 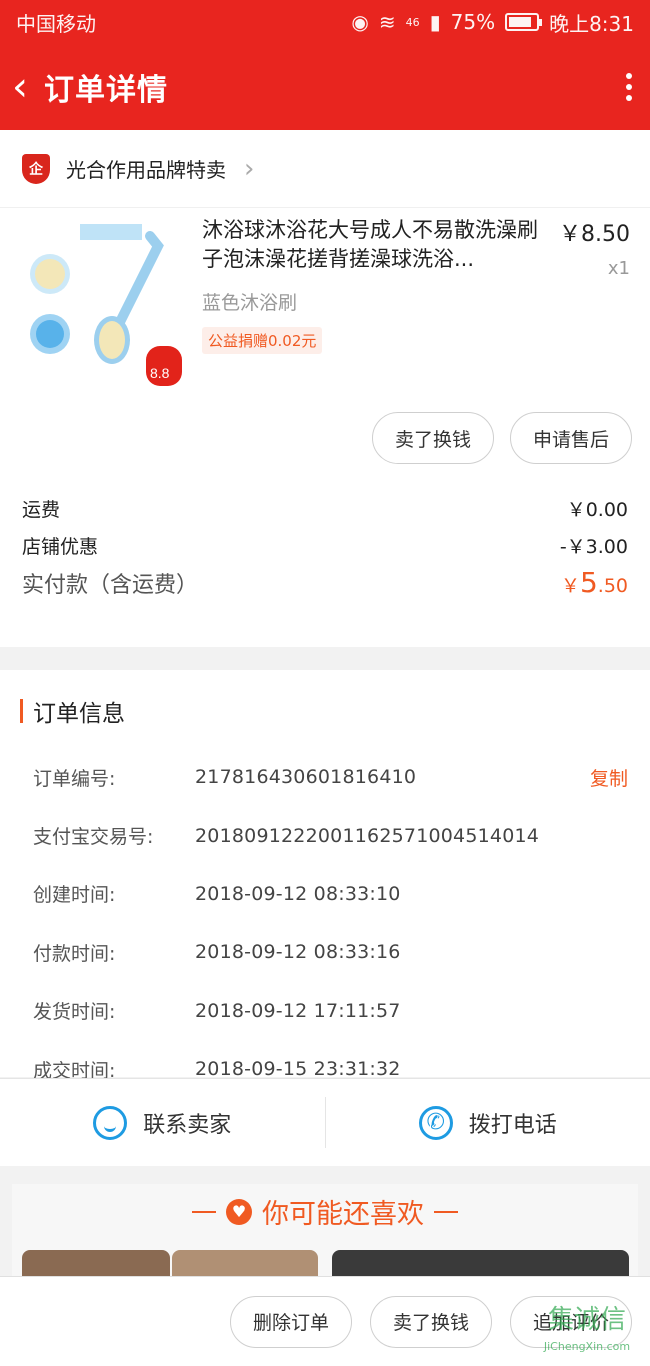 What do you see at coordinates (609, 777) in the screenshot?
I see `copy-button: 复制` at bounding box center [609, 777].